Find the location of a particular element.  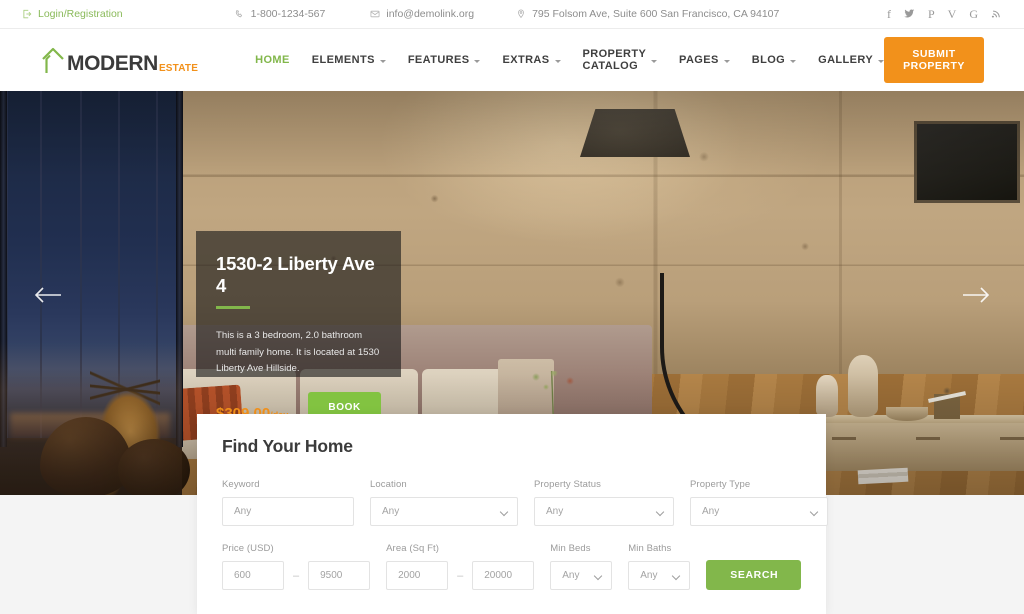

min-beds-select: Any is located at coordinates (581, 575).